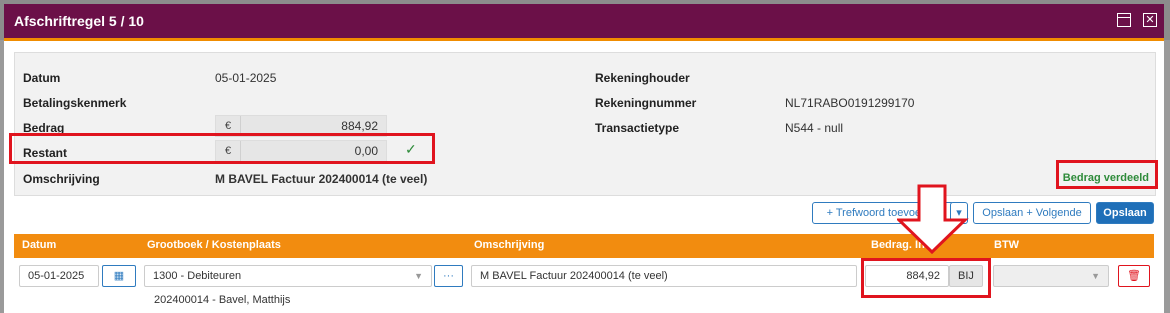 The image size is (1170, 313). What do you see at coordinates (197, 276) in the screenshot?
I see `grootboek-value: 1300 - Debiteuren` at bounding box center [197, 276].